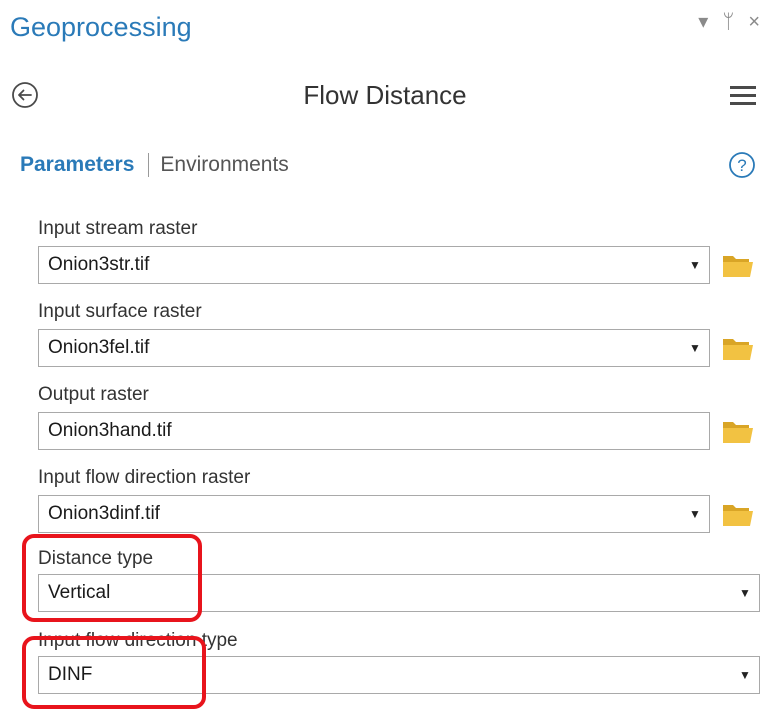 This screenshot has width=770, height=717. Describe the element at coordinates (154, 165) in the screenshot. I see `tool-tabs: Parameters Environments` at that location.